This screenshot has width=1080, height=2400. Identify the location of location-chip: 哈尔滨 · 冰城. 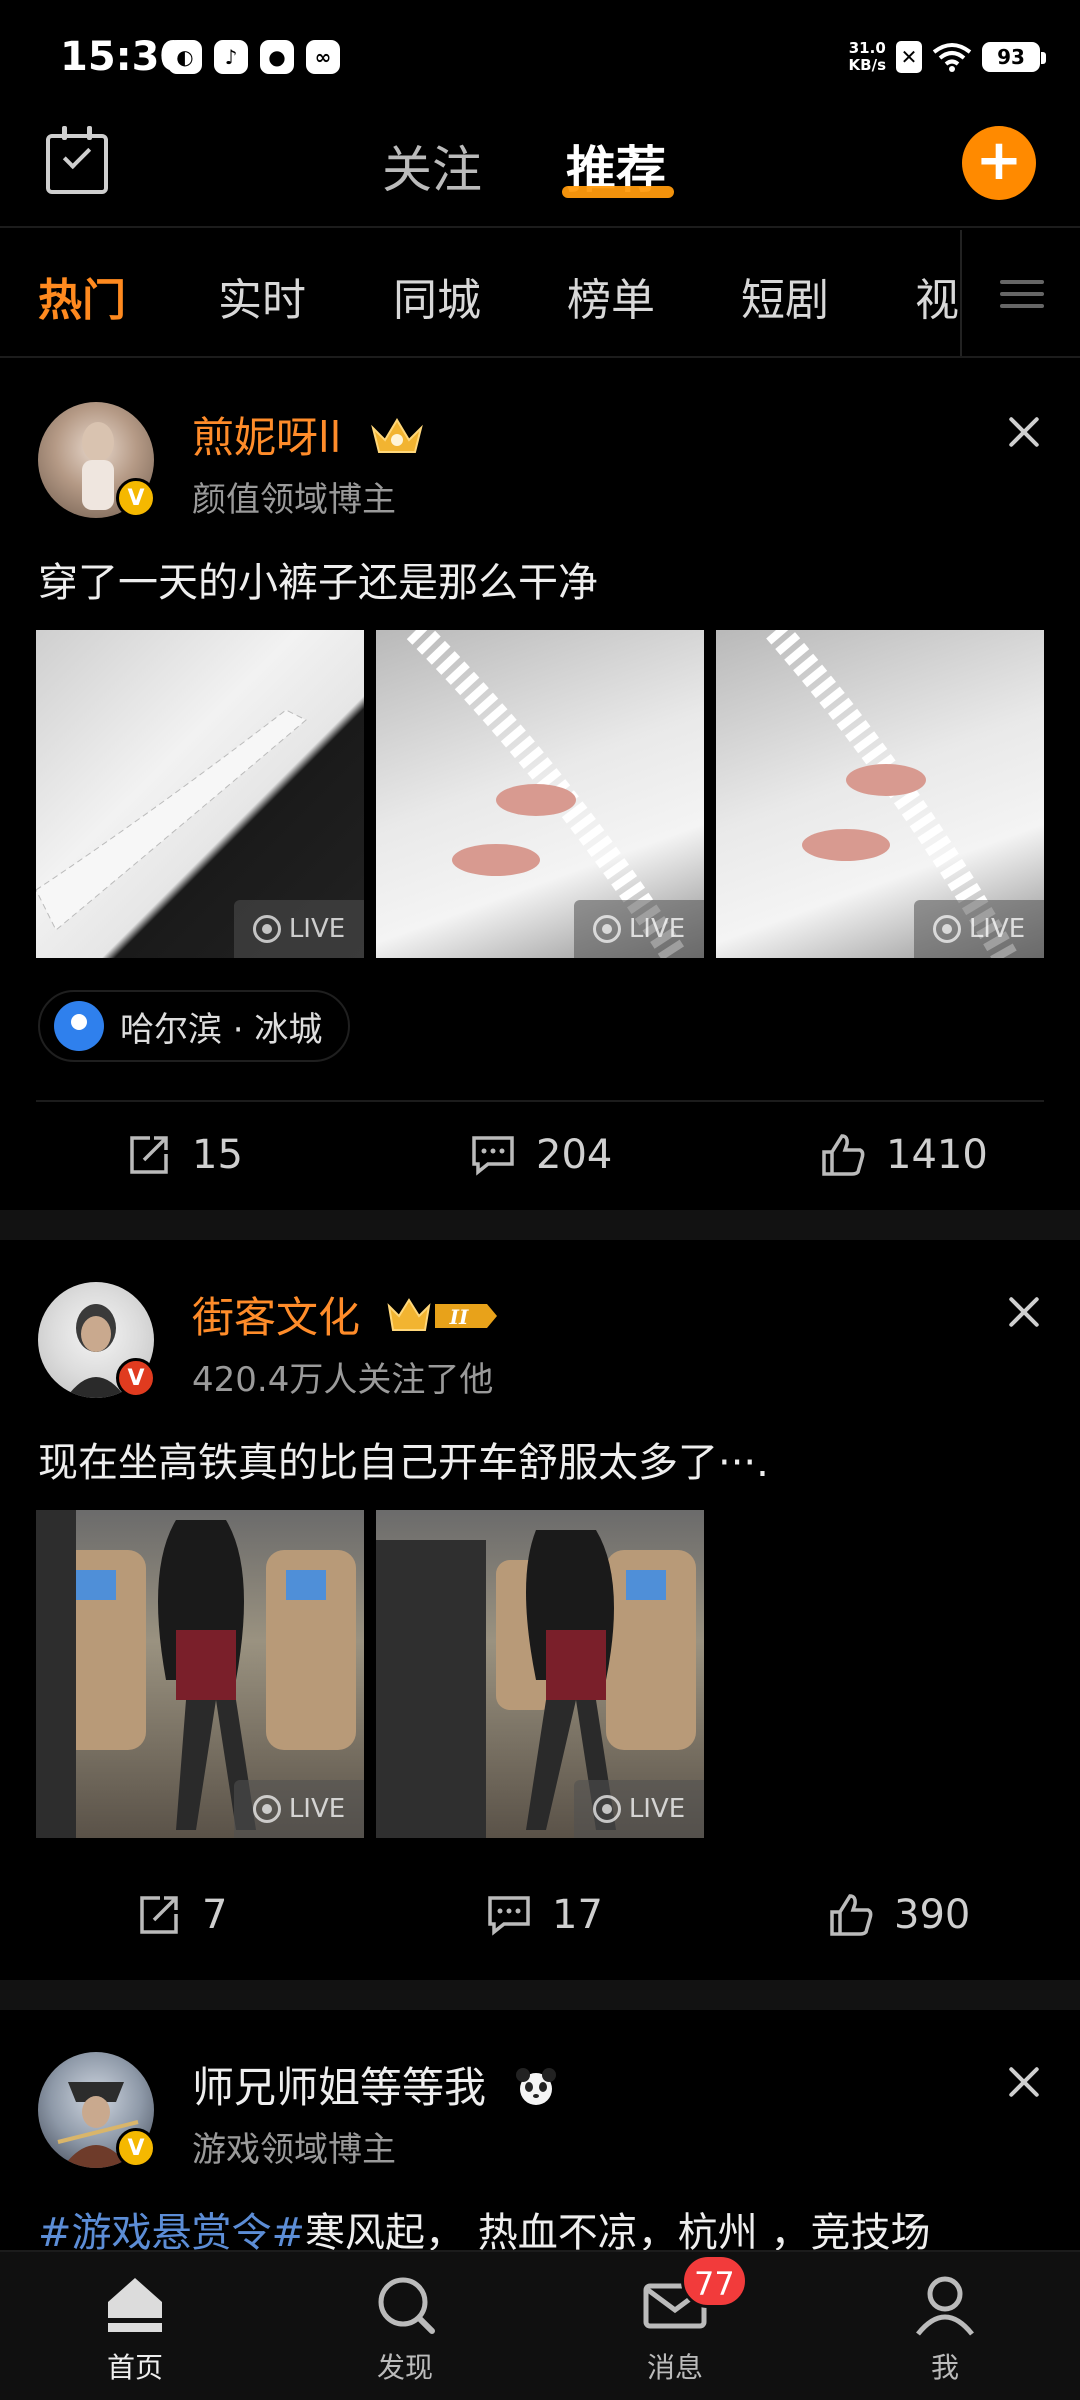
(194, 1026).